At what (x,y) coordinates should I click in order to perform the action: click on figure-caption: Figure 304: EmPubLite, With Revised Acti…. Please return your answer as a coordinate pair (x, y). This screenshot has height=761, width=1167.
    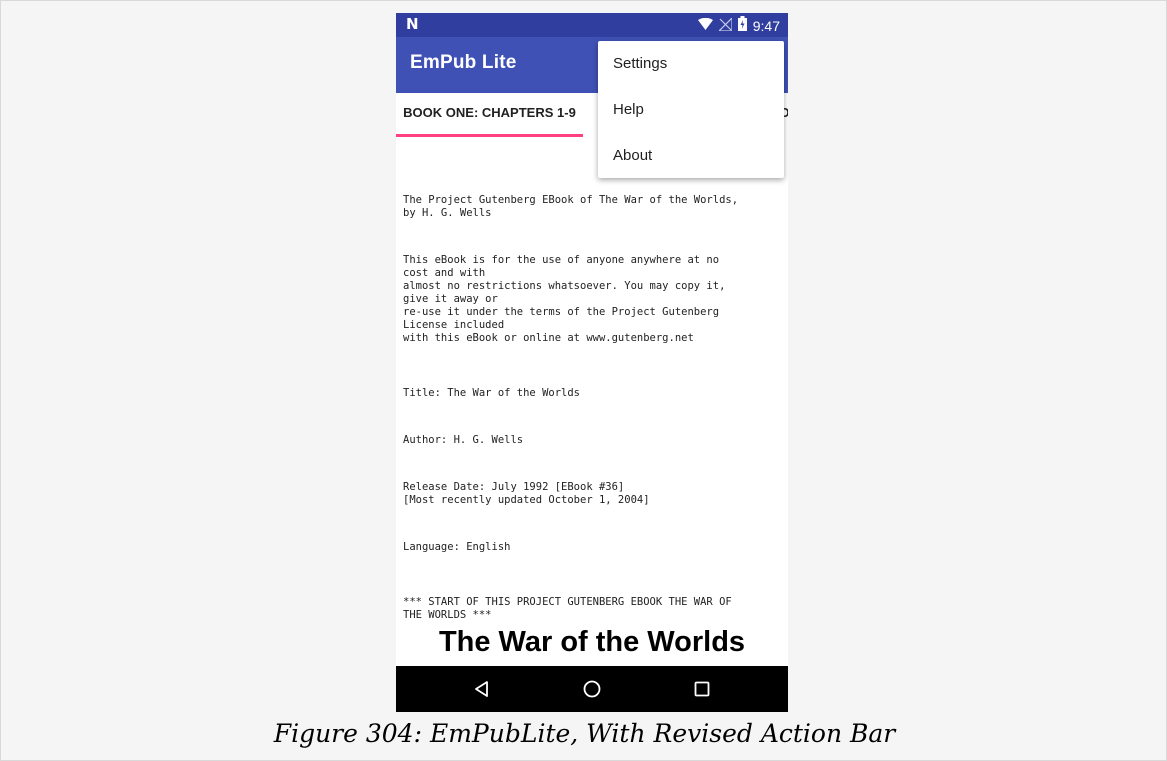
    Looking at the image, I should click on (584, 733).